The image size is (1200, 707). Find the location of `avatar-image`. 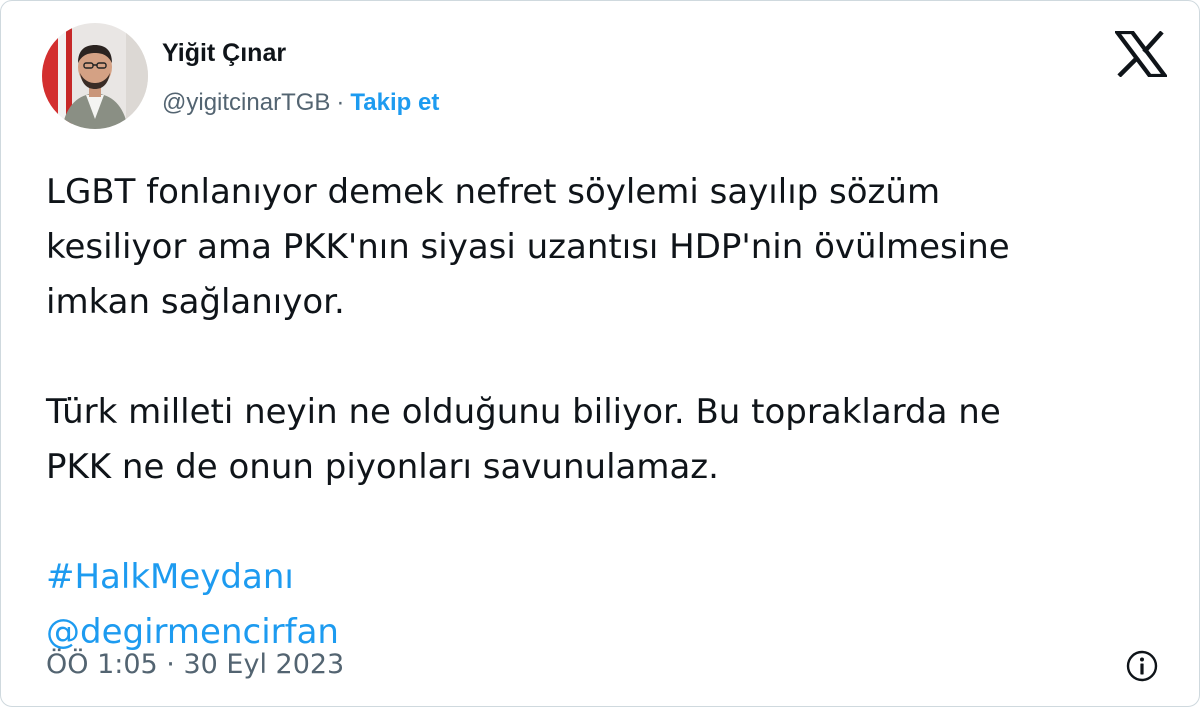

avatar-image is located at coordinates (95, 76).